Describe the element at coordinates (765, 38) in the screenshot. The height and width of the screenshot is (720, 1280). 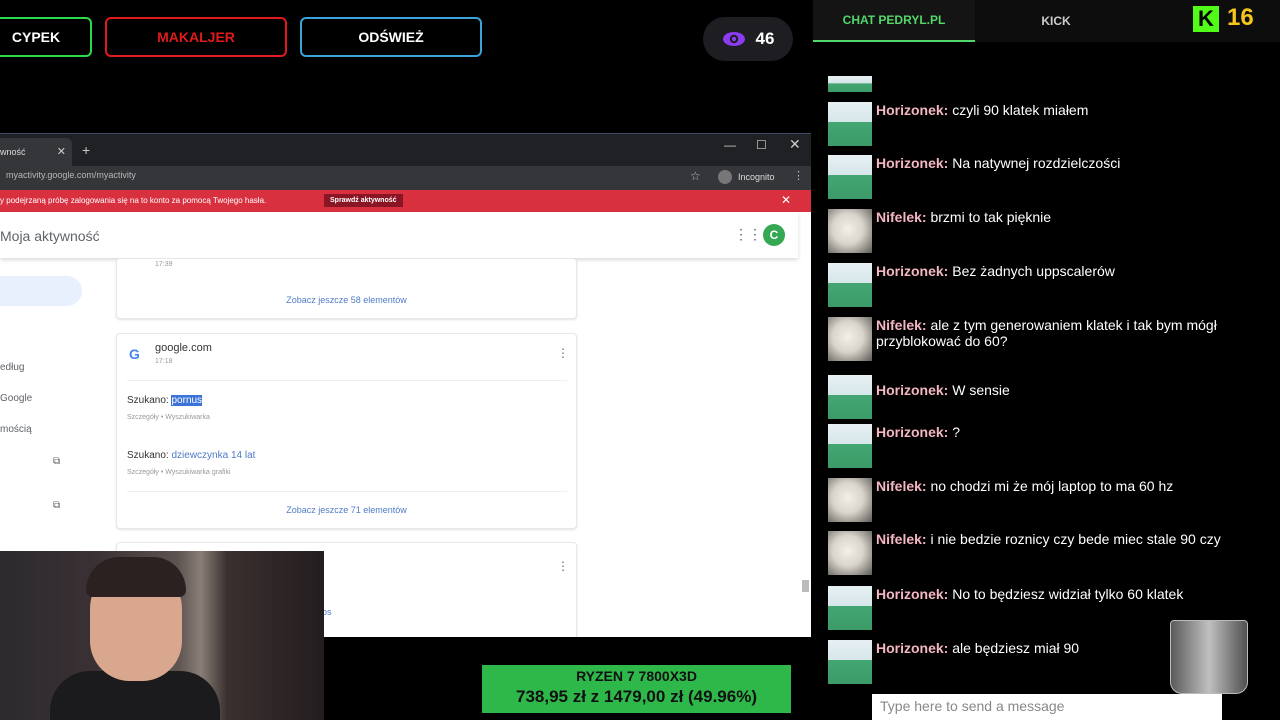
I see `viewer-count: 46` at that location.